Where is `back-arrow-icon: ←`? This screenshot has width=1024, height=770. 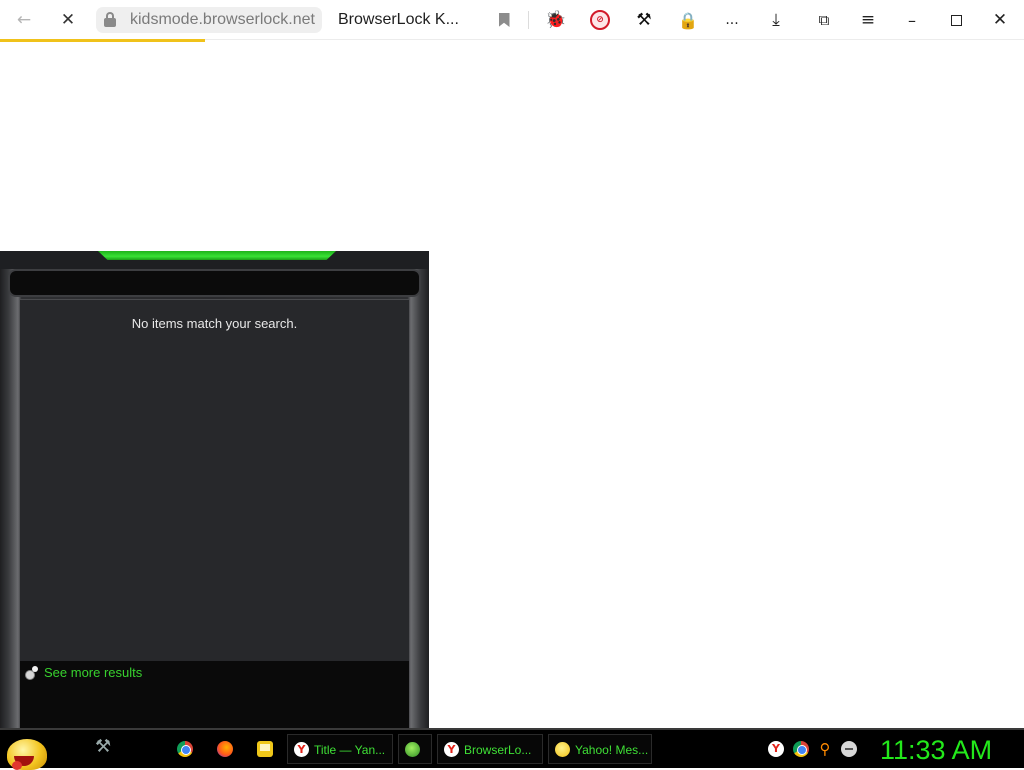 back-arrow-icon: ← is located at coordinates (24, 20).